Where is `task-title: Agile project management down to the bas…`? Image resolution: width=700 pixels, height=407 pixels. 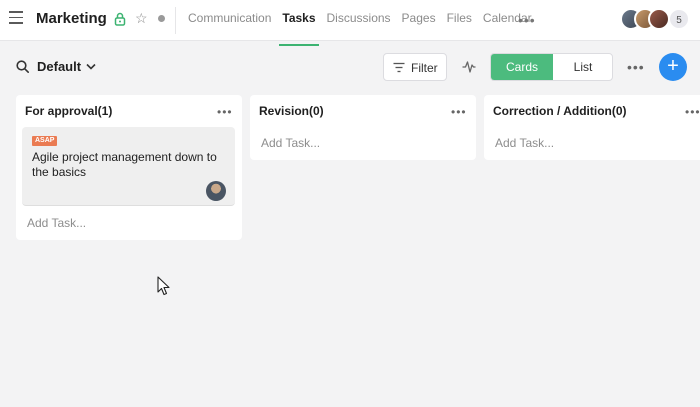
task-title: Agile project management down to the bas… is located at coordinates (124, 164).